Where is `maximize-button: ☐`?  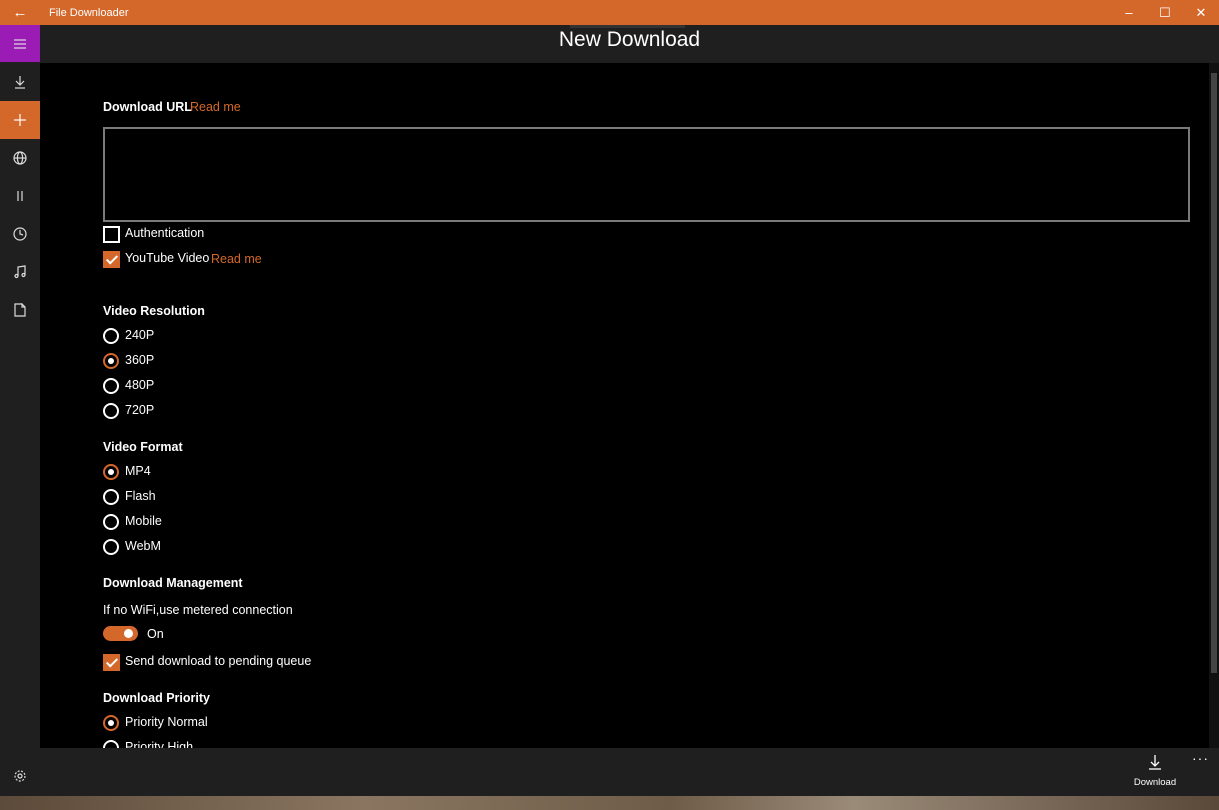 maximize-button: ☐ is located at coordinates (1165, 12).